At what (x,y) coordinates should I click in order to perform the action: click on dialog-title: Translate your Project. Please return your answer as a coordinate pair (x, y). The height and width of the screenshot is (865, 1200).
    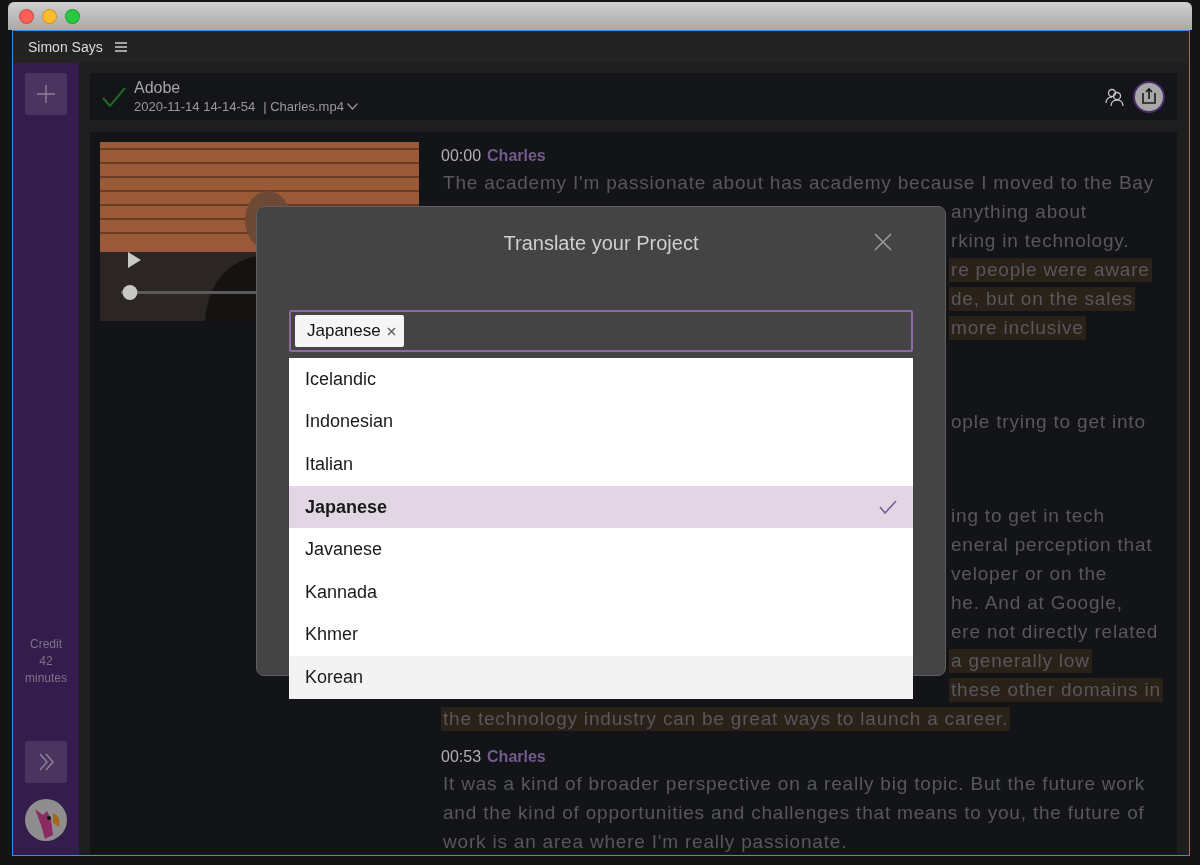
    Looking at the image, I should click on (601, 243).